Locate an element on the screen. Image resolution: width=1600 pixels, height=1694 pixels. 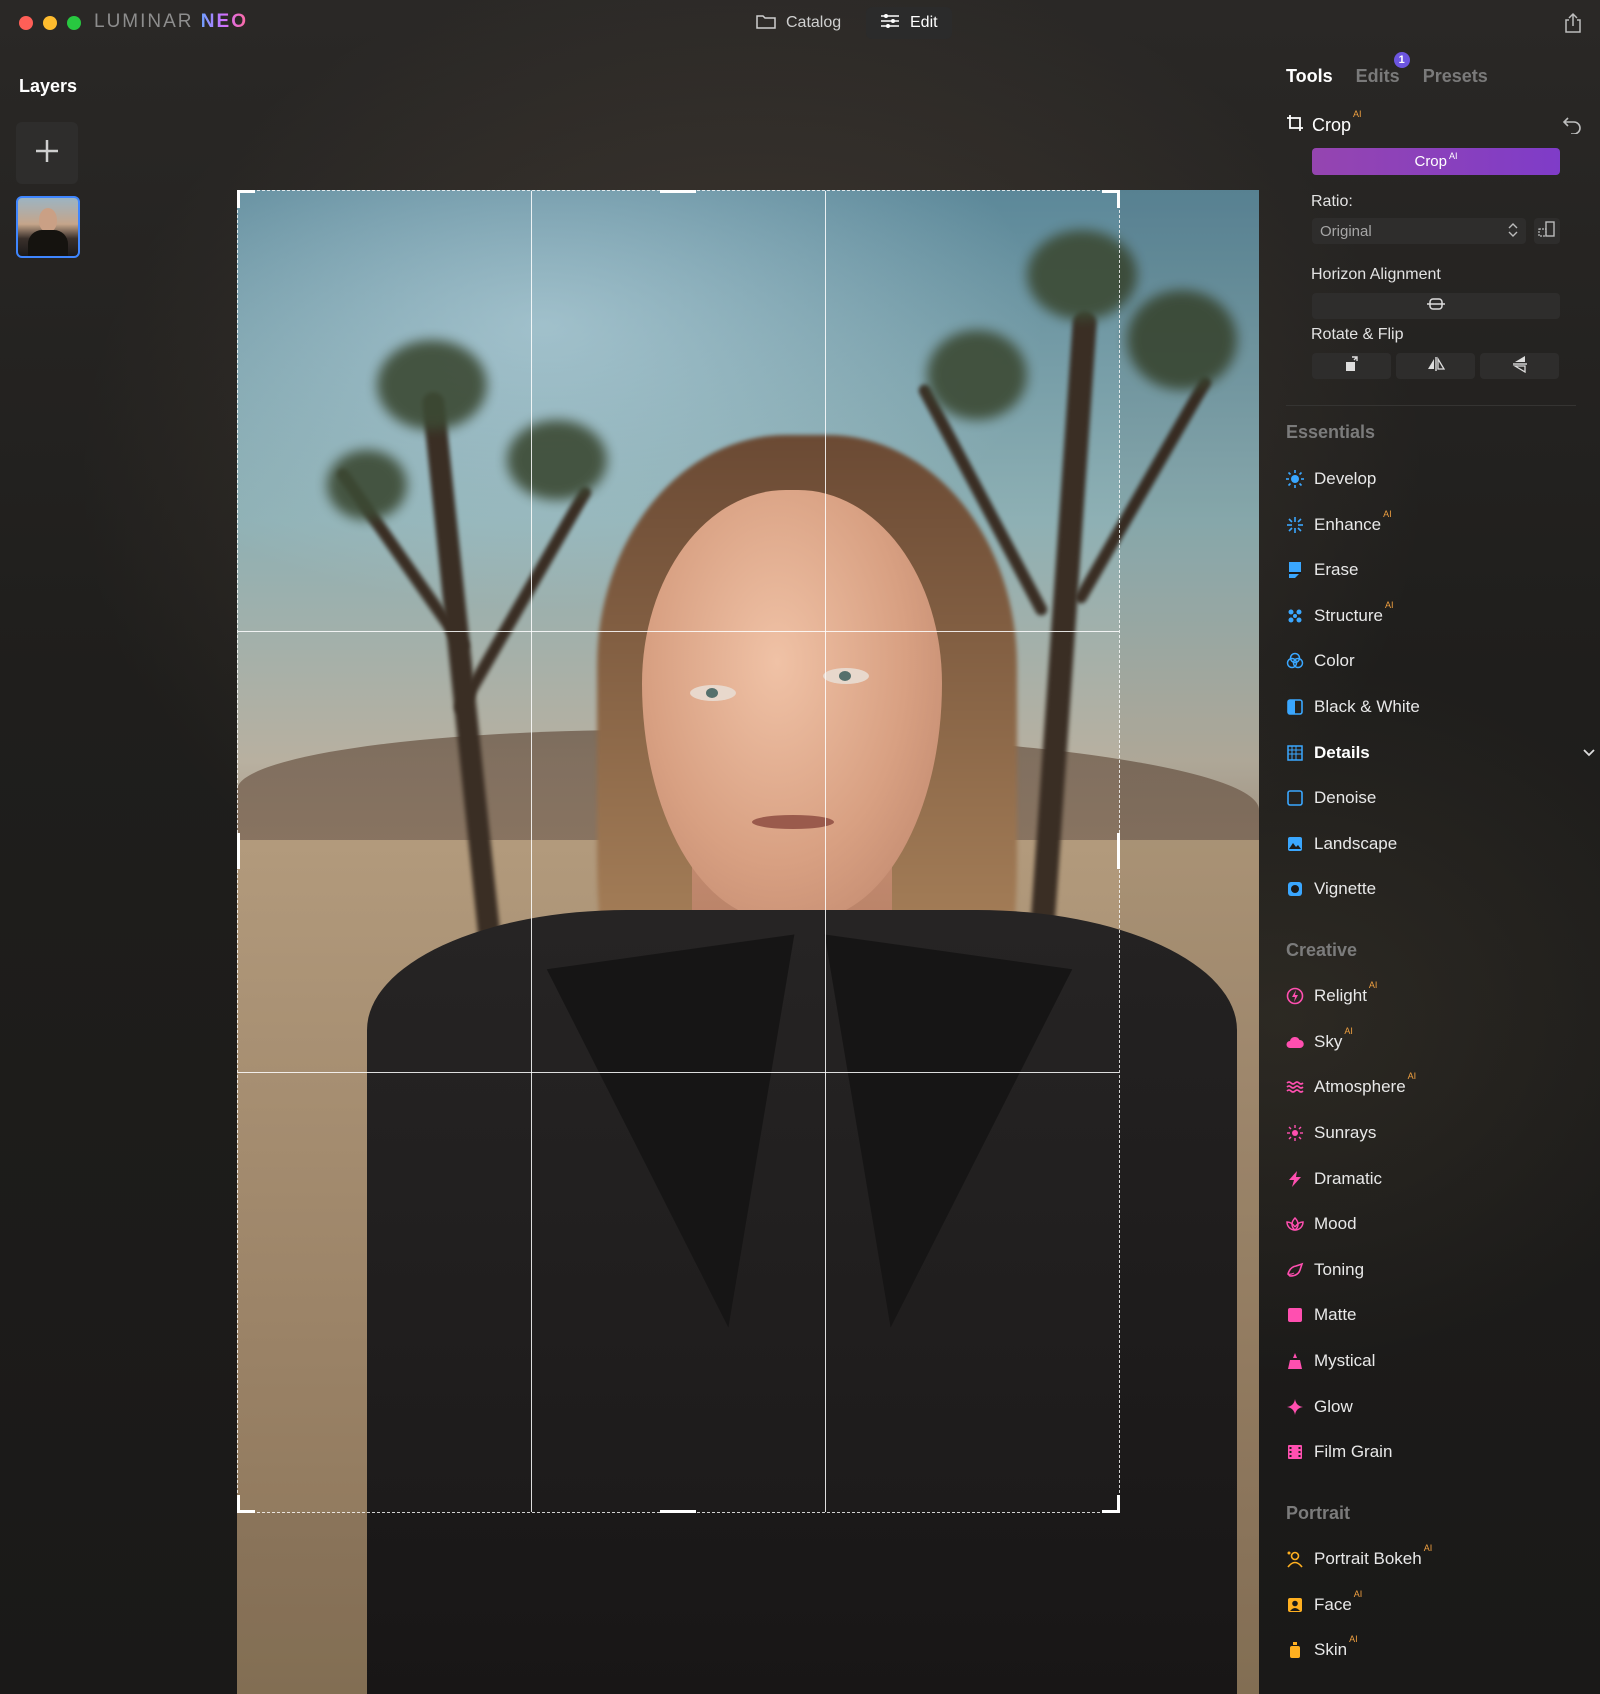
tool-label: Film Grain is located at coordinates (1353, 1451).